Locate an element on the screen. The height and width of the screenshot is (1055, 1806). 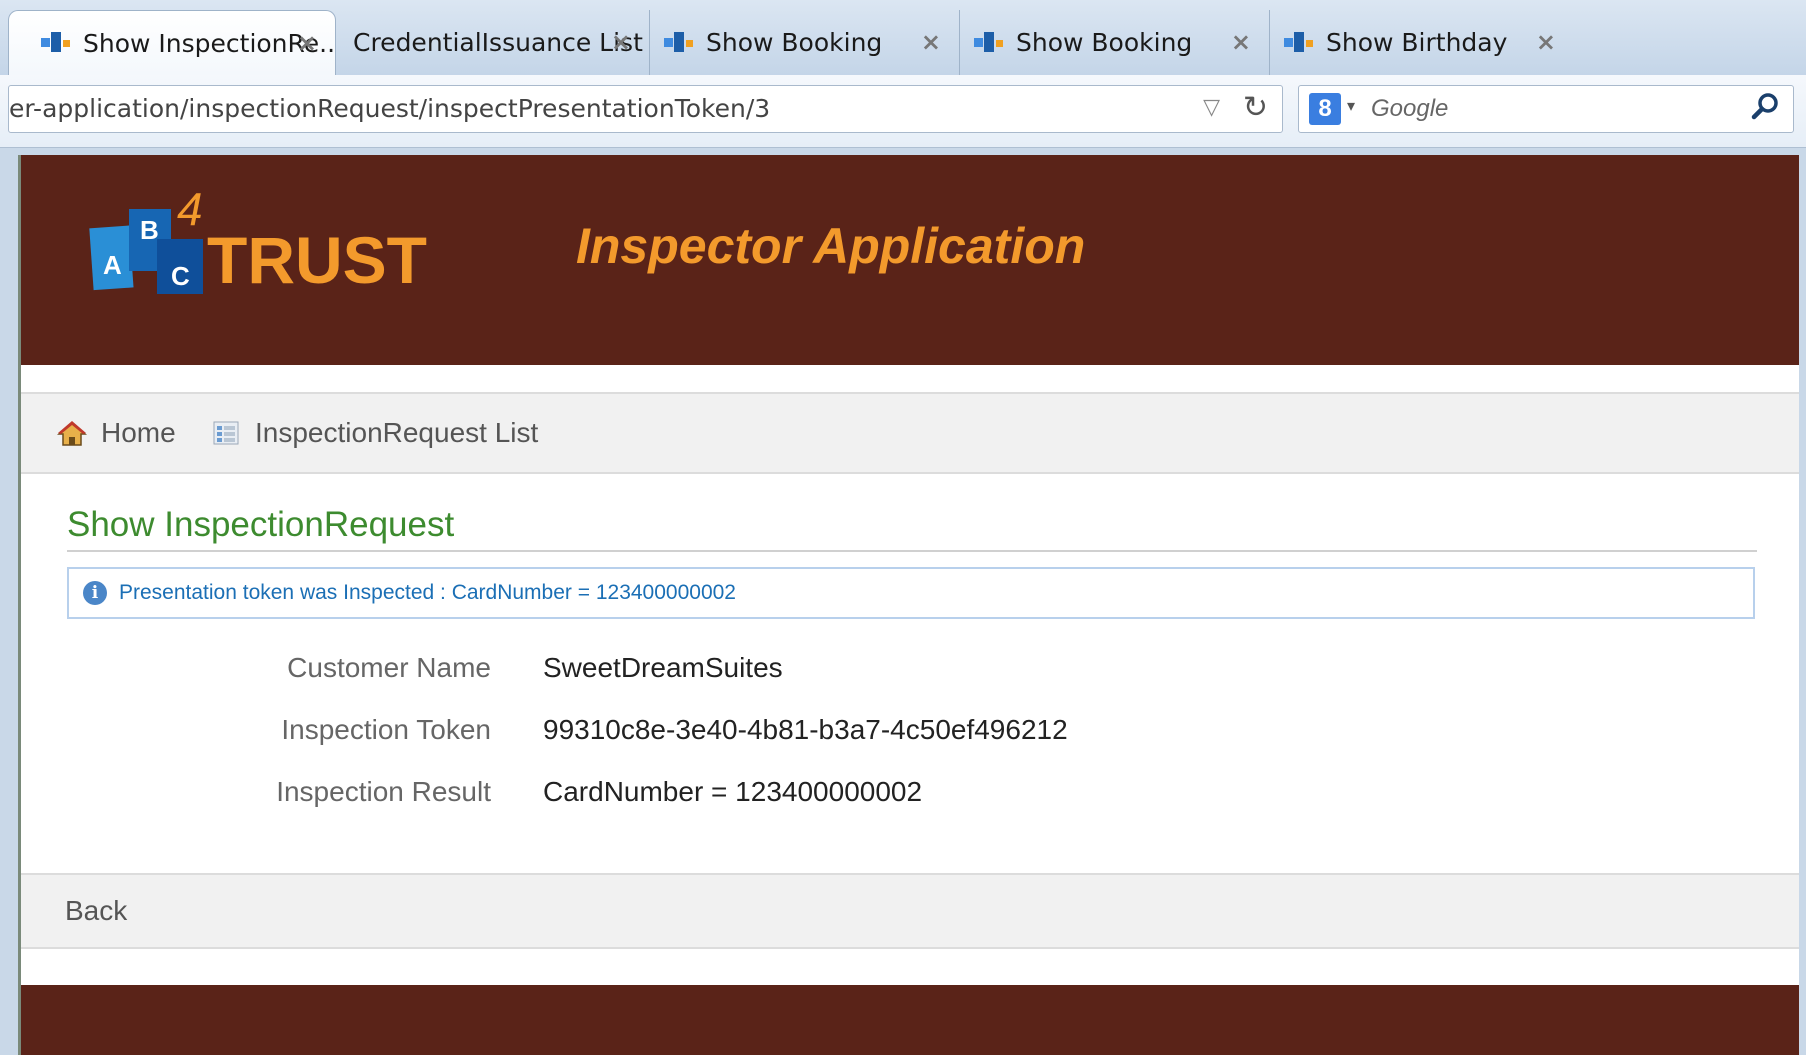
abc4trust-logo: A B C 4 TRUST is located at coordinates (258, 242).